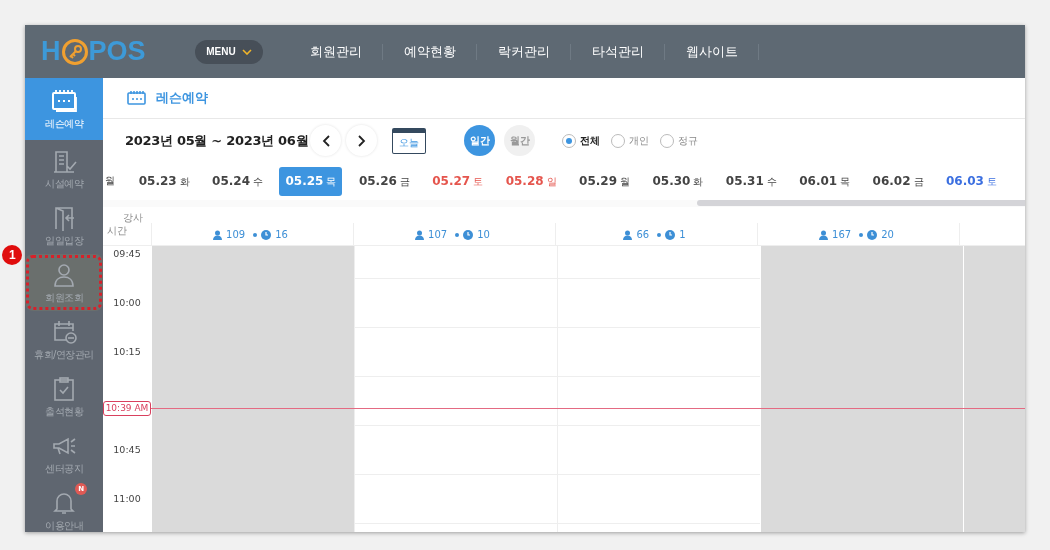  Describe the element at coordinates (336, 51) in the screenshot. I see `nav-link: 회원관리` at that location.